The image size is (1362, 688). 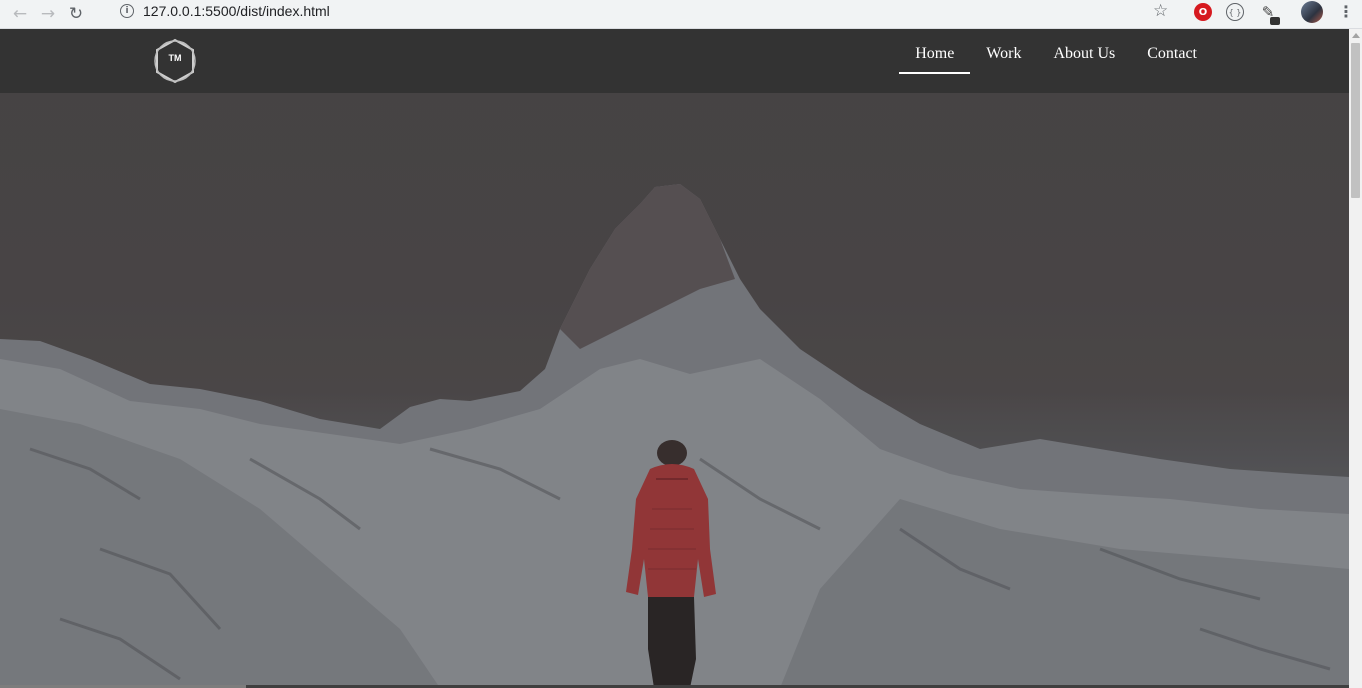 What do you see at coordinates (1269, 14) in the screenshot?
I see `pen-extension-icon: ✎` at bounding box center [1269, 14].